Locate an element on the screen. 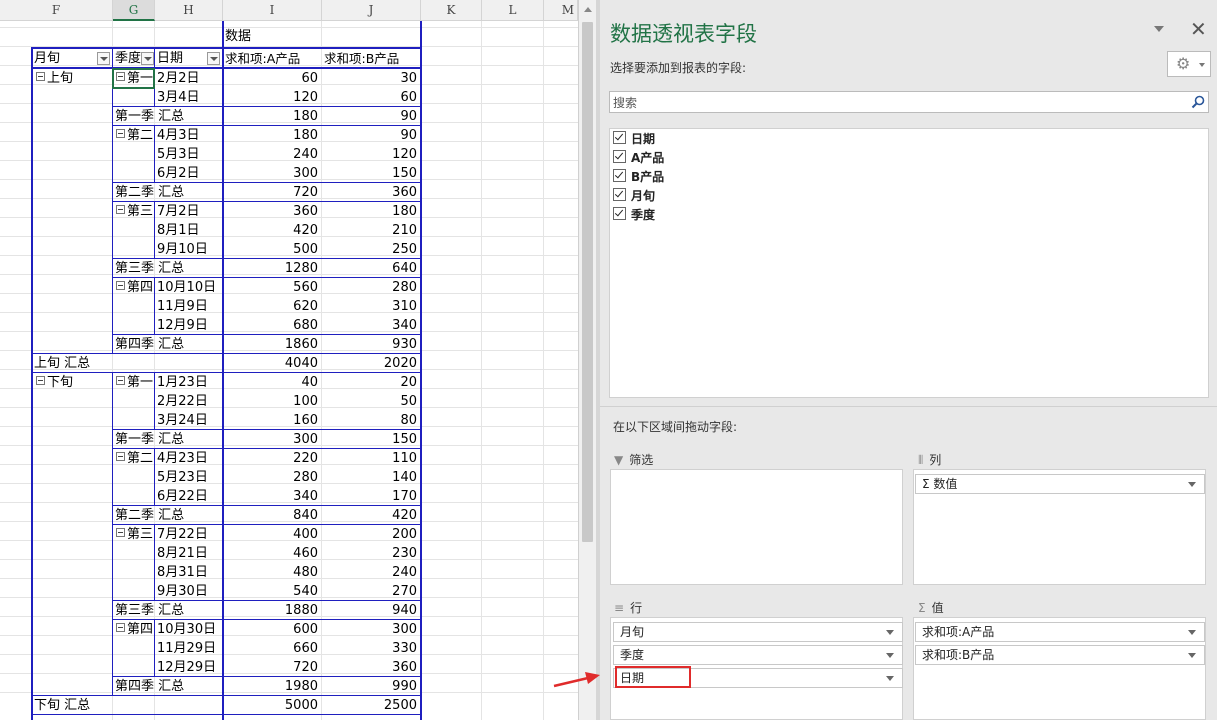  value-b-cell: 230 is located at coordinates (371, 553).